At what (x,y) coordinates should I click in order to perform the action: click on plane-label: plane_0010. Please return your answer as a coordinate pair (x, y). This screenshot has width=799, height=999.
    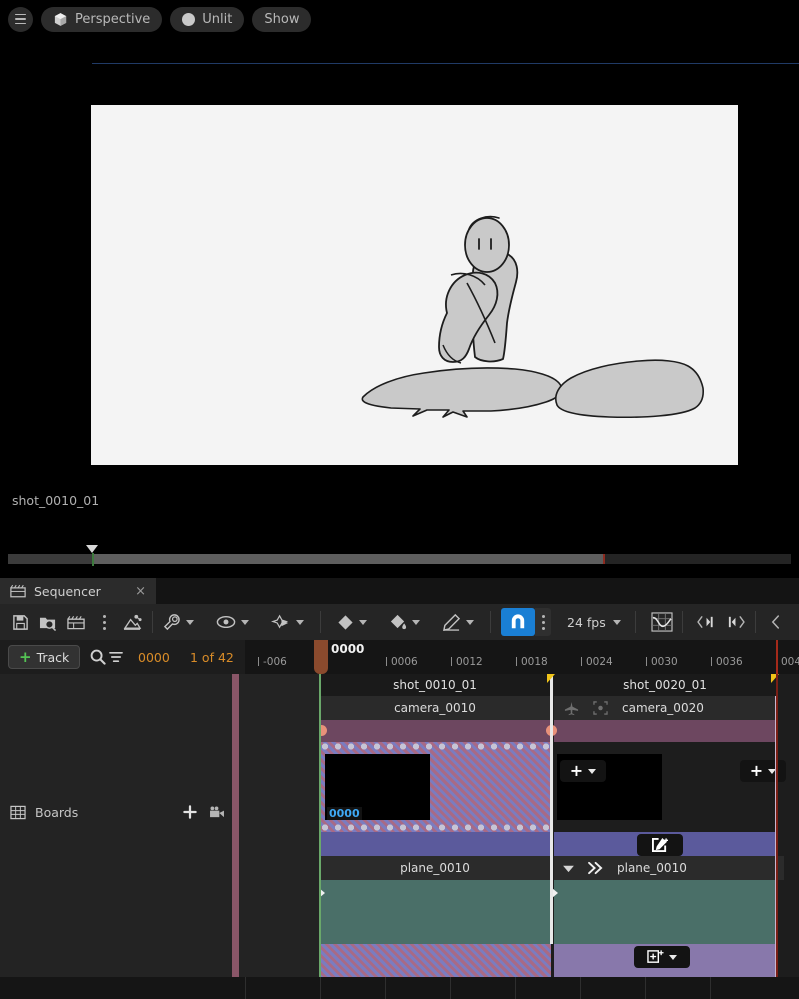
    Looking at the image, I should click on (652, 868).